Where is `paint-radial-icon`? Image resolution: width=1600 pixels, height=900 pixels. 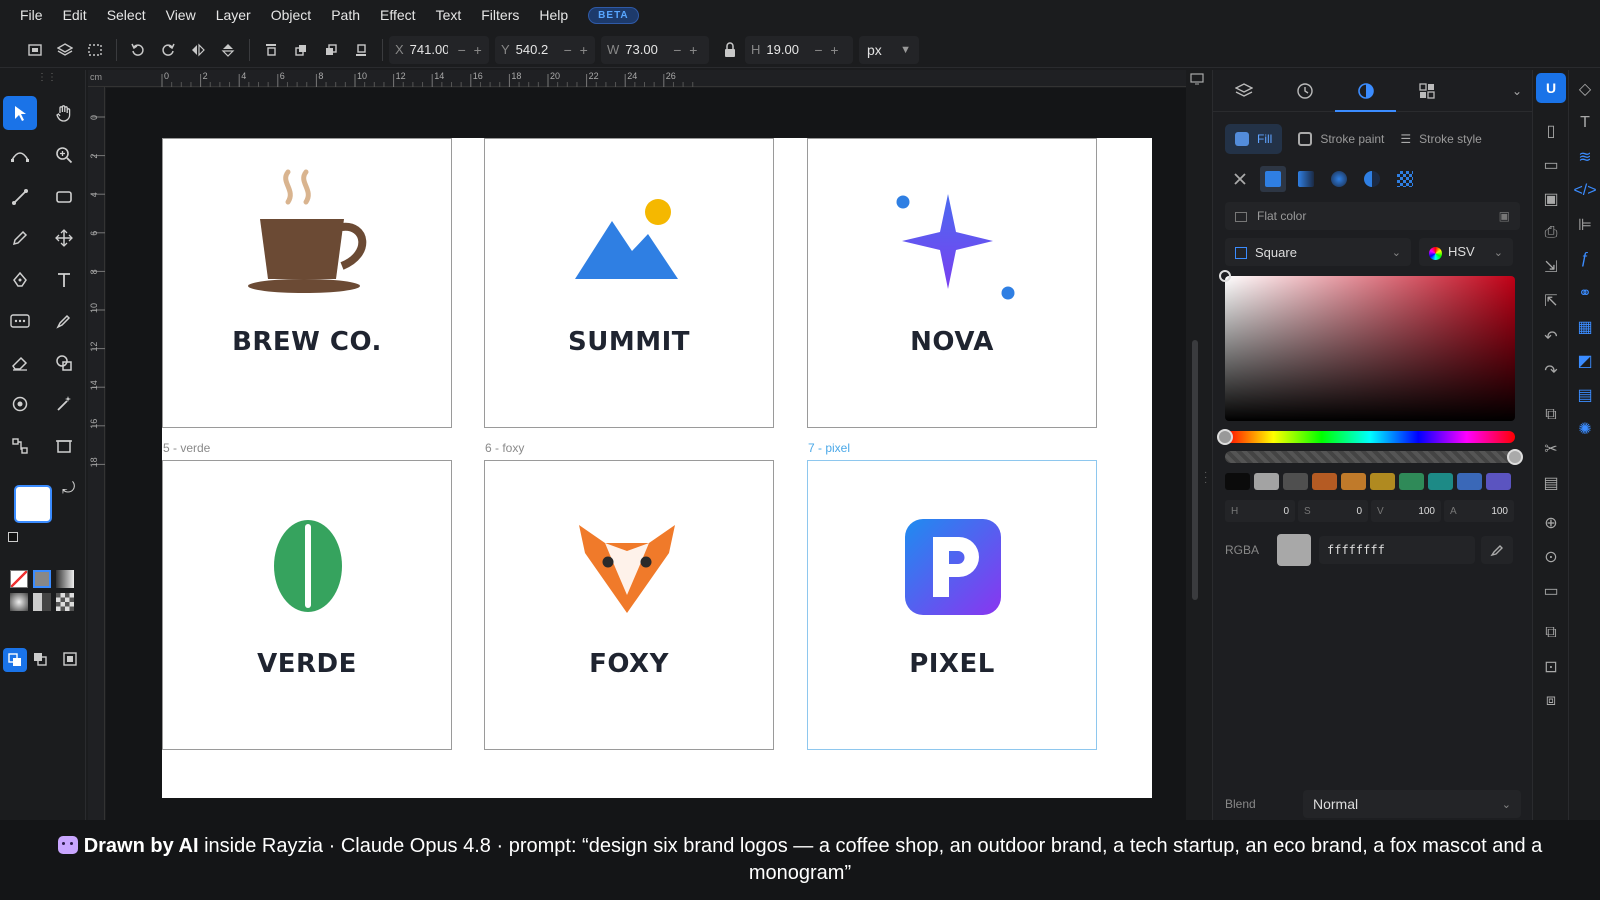
paint-radial-icon is located at coordinates (19, 602).